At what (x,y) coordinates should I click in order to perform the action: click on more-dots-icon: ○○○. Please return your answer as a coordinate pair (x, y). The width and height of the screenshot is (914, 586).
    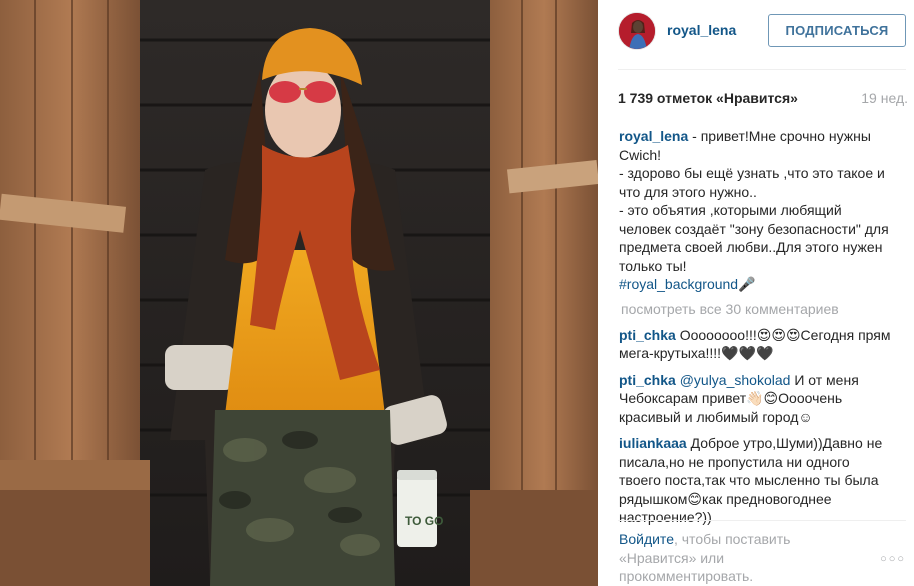
    Looking at the image, I should click on (893, 559).